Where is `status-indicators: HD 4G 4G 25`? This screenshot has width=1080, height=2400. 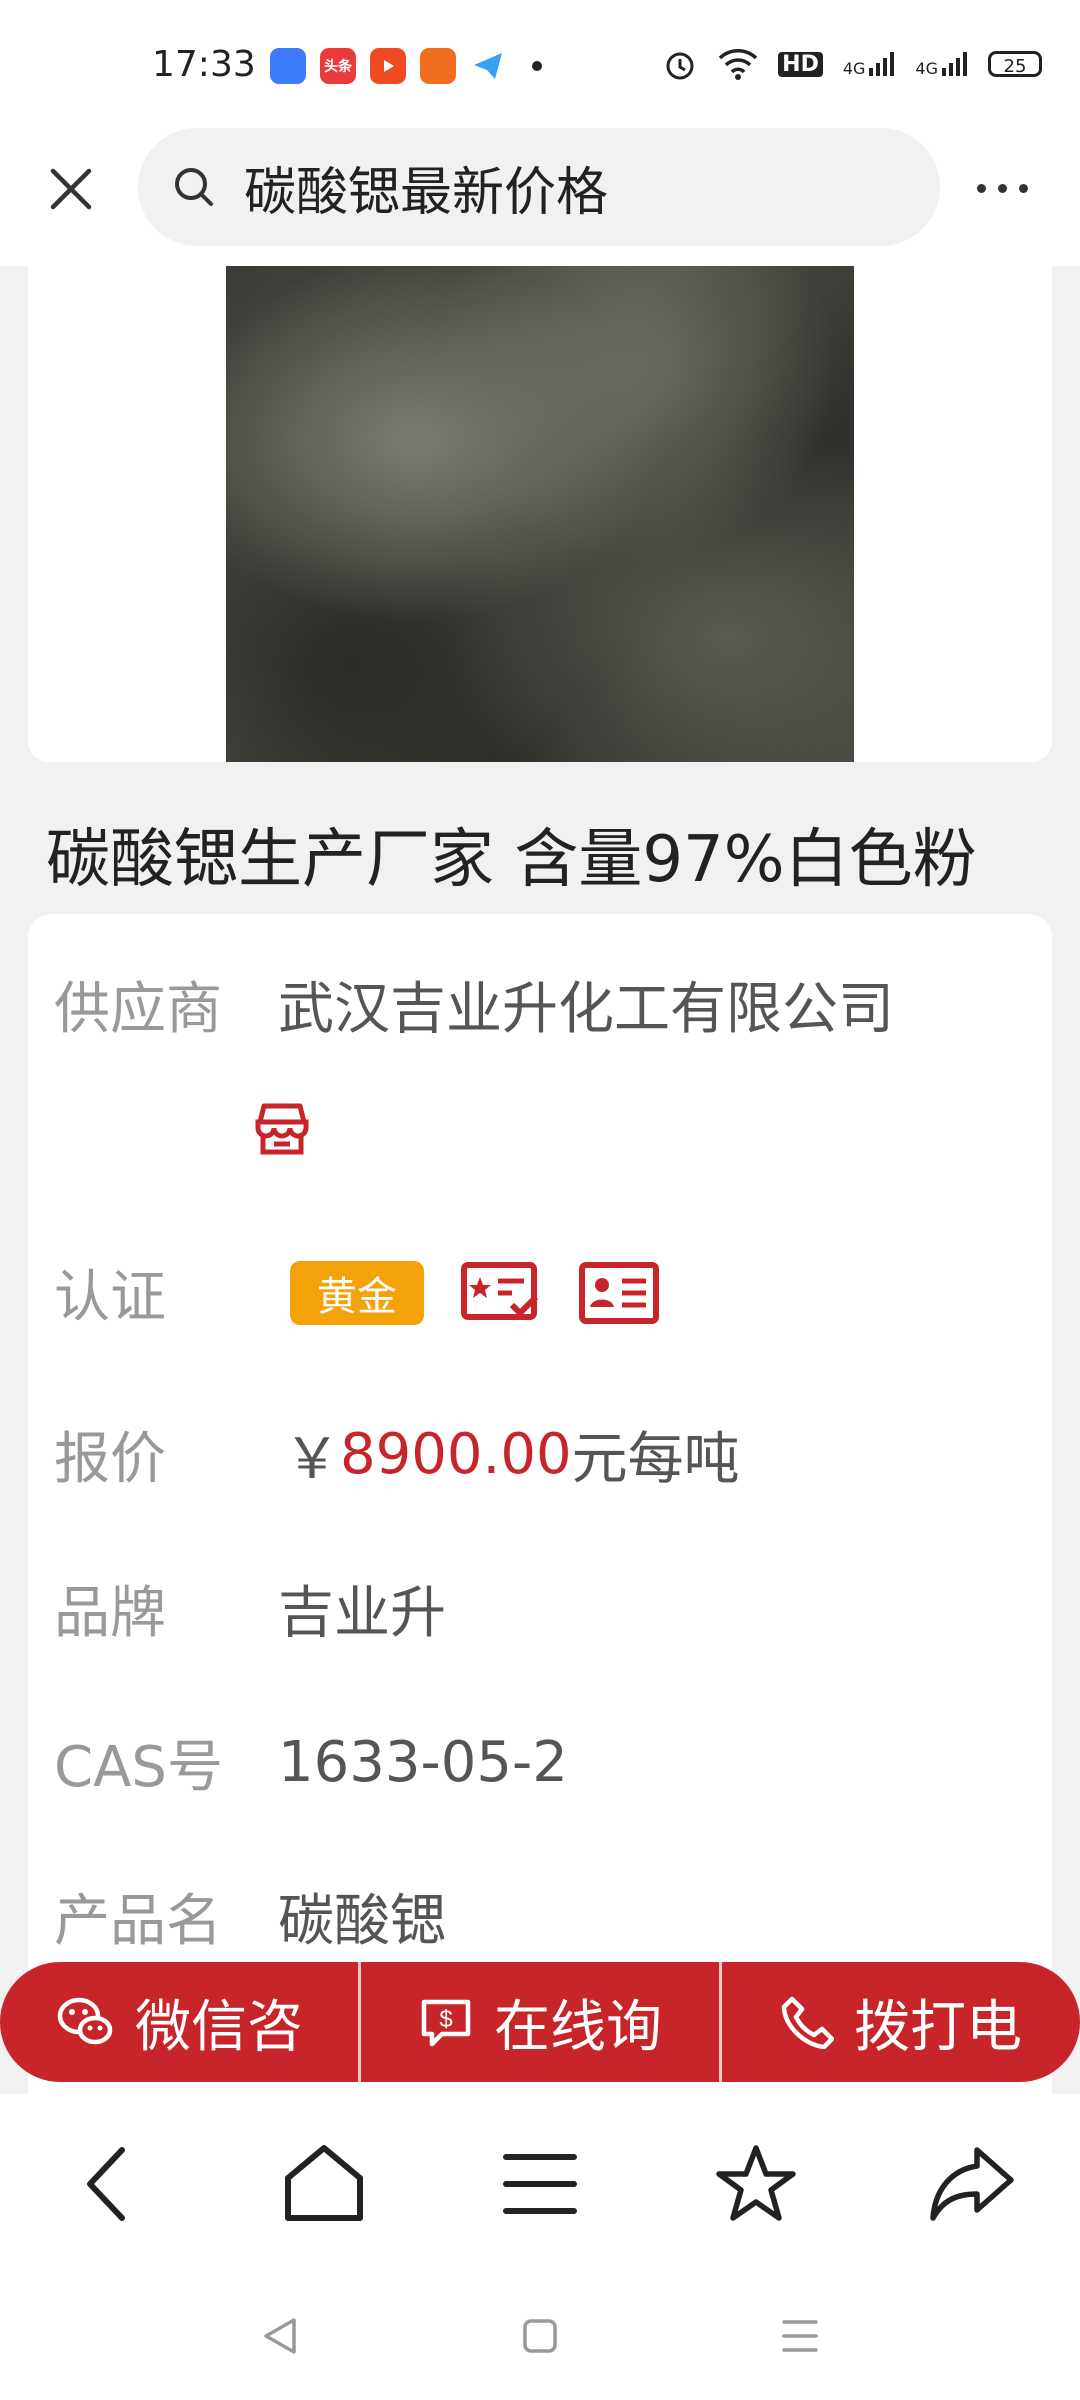
status-indicators: HD 4G 4G 25 is located at coordinates (852, 64).